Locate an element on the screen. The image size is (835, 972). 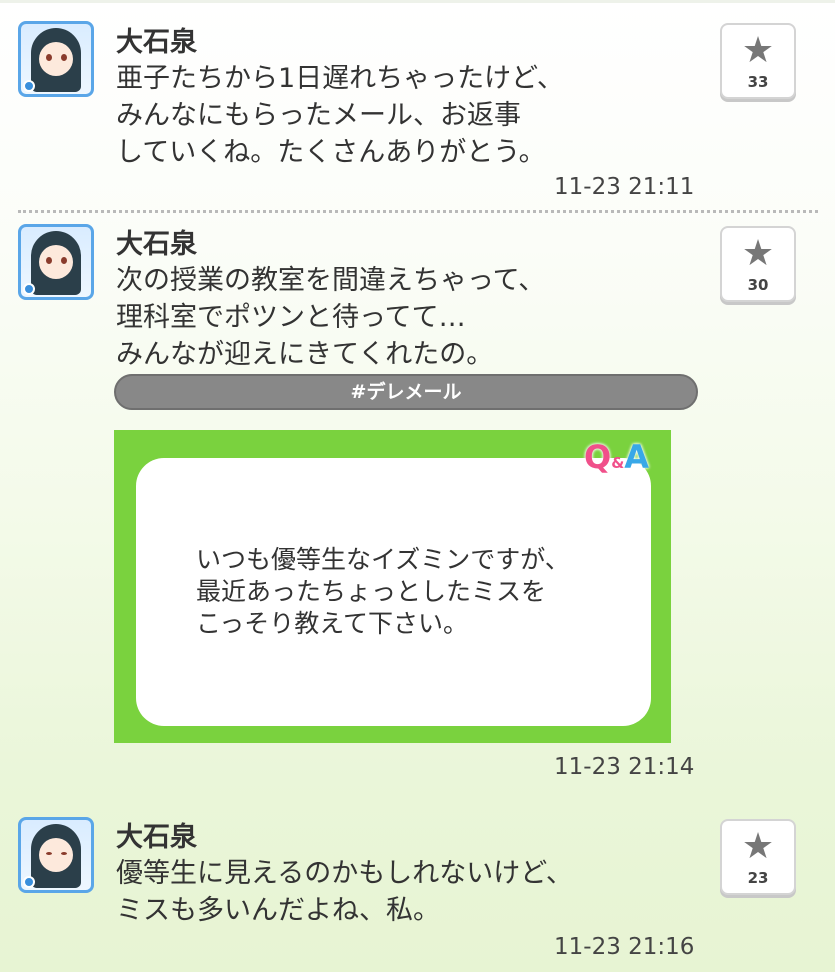
star-button: ★ 23 is located at coordinates (758, 857).